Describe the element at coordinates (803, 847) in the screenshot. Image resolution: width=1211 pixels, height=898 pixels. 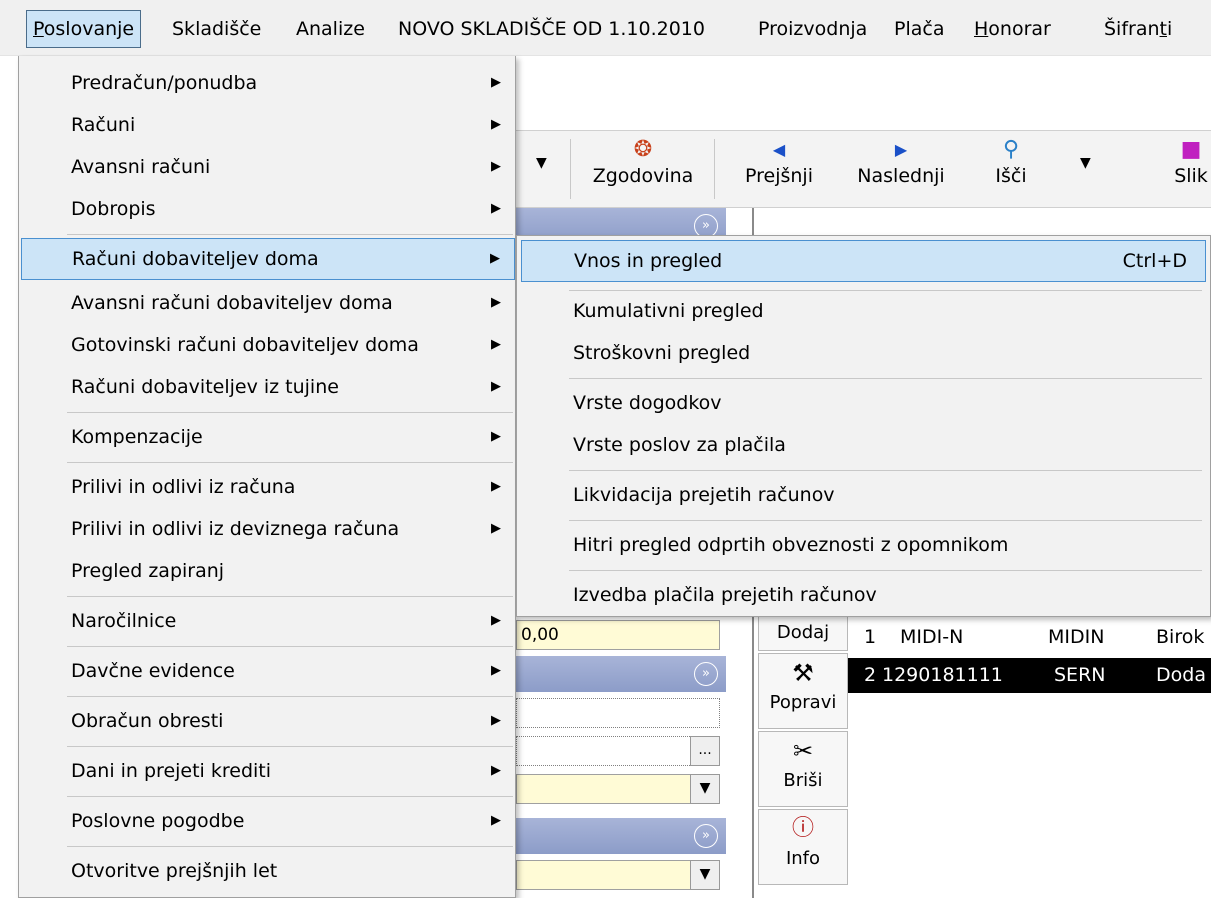
I see `info-button: ⓘ Info` at that location.